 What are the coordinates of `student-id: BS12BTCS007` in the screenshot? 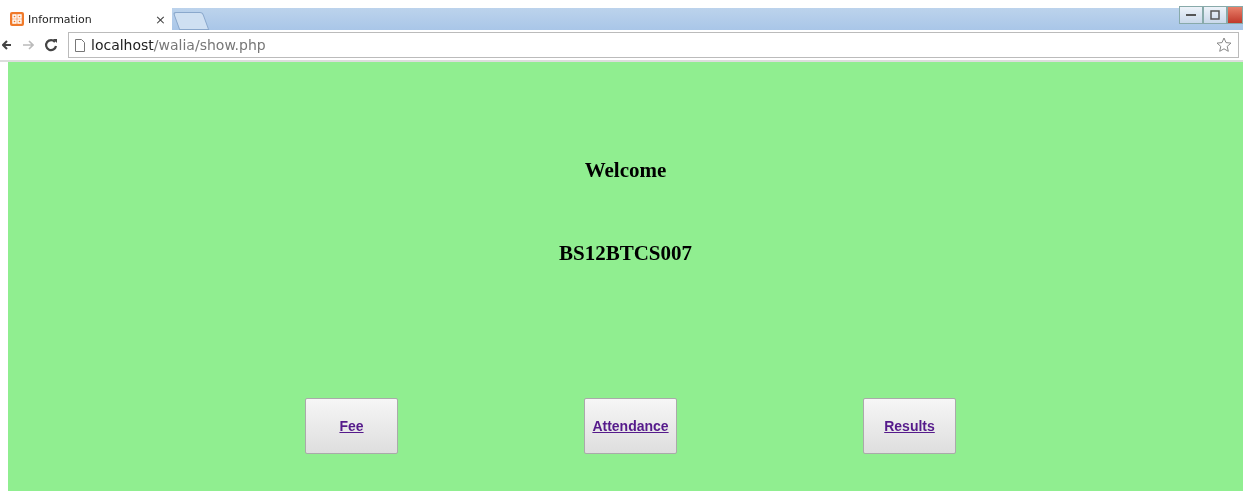 It's located at (625, 253).